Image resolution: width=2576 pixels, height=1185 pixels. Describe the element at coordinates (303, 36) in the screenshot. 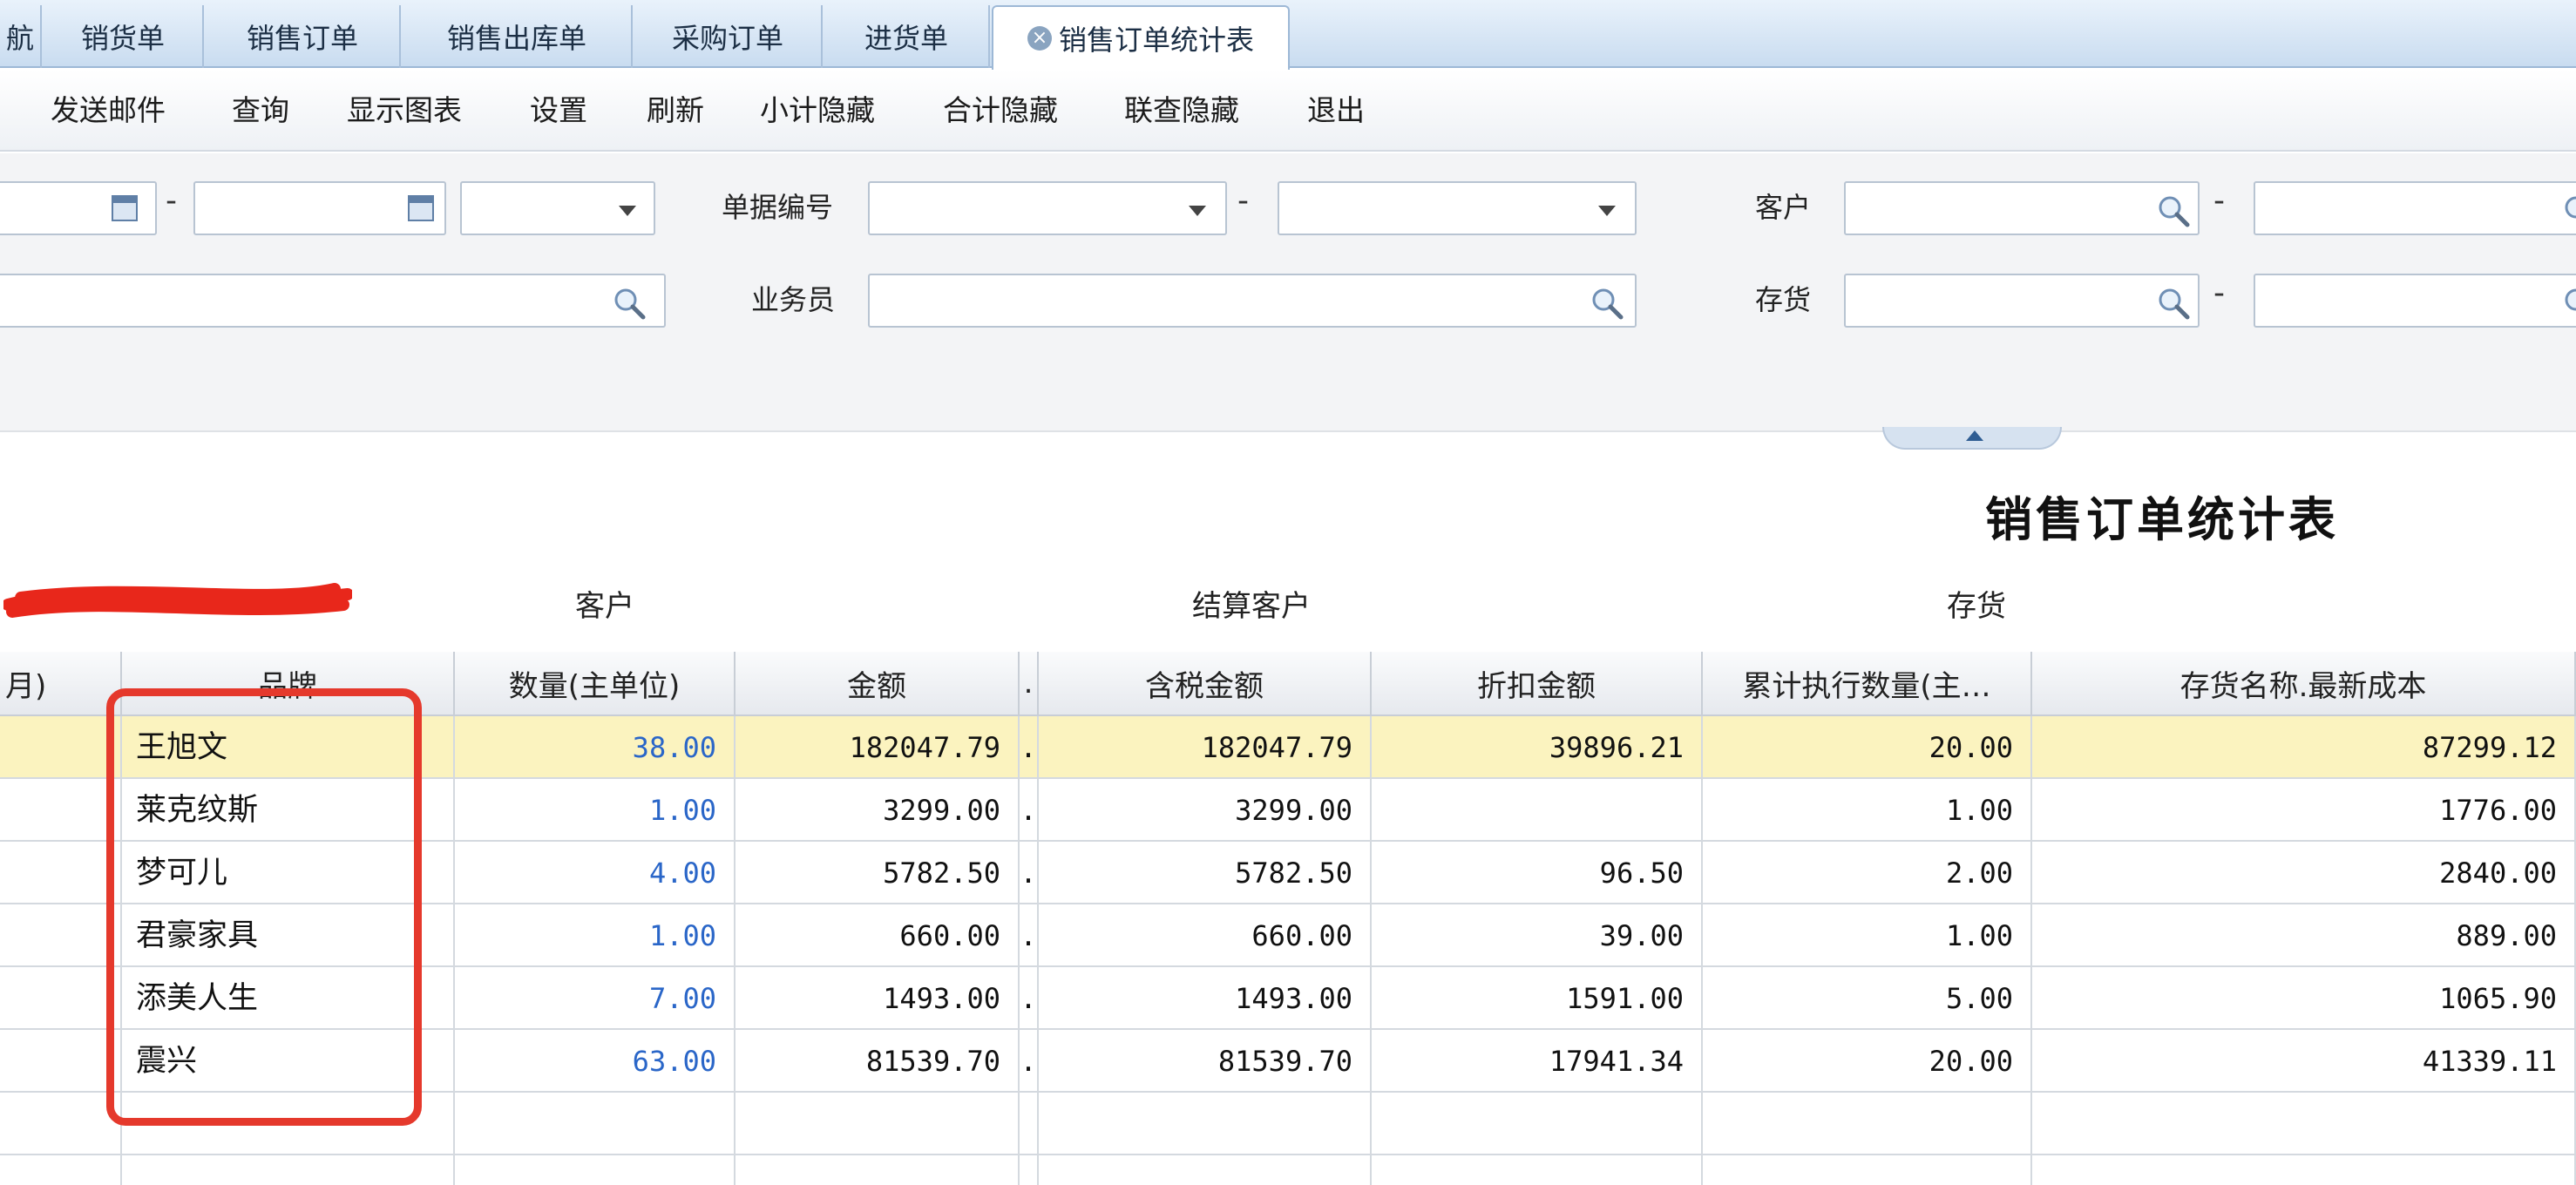

I see `tab-sales-order: 销售订单` at that location.